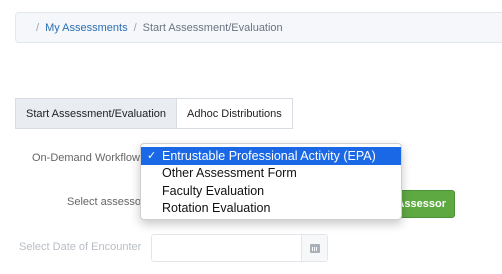 This screenshot has width=502, height=274. Describe the element at coordinates (271, 191) in the screenshot. I see `workflow-option-faculty-evaluation: Faculty Evaluation` at that location.